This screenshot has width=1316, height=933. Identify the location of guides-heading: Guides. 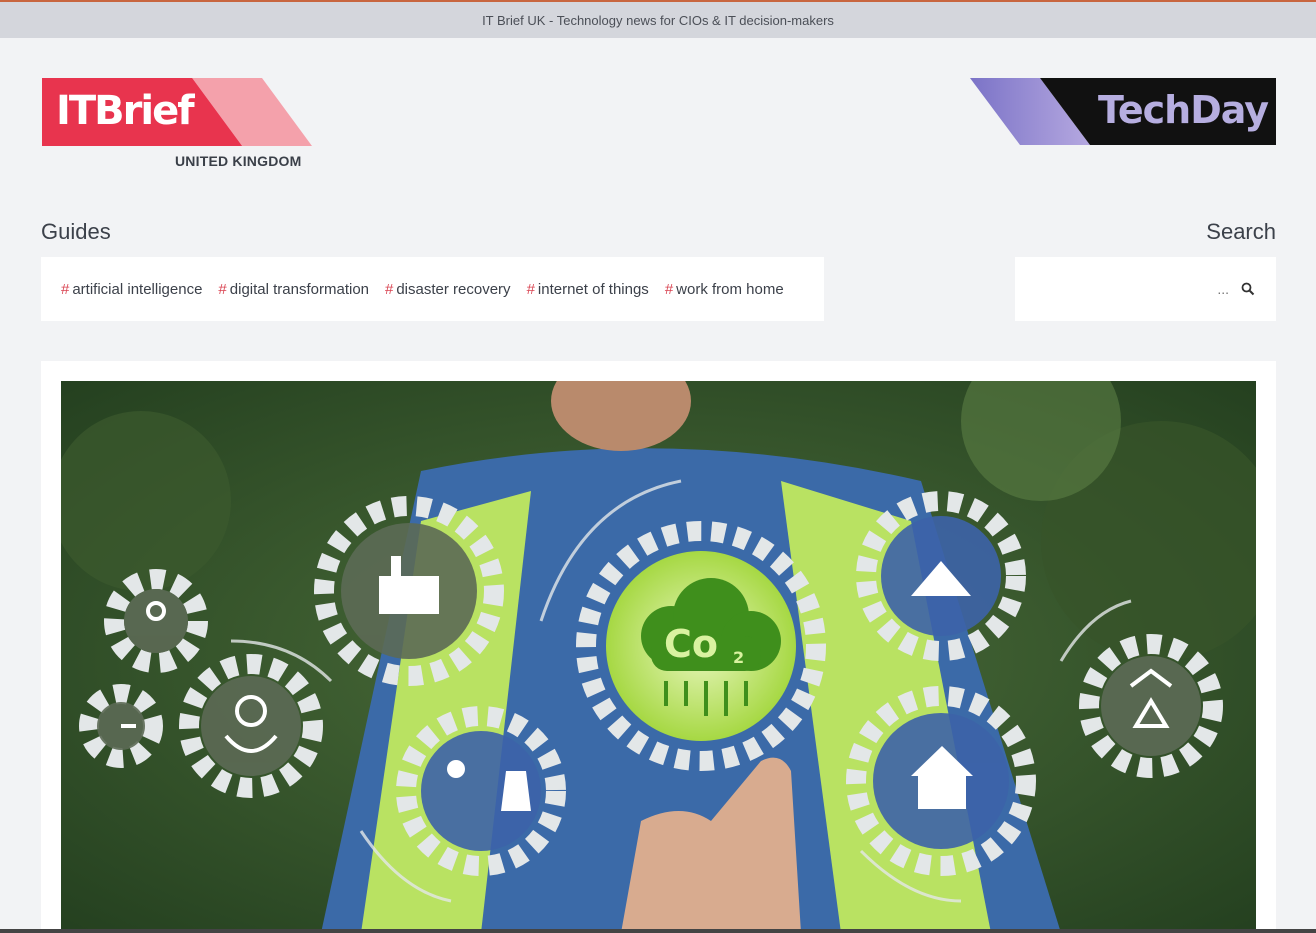
(76, 231).